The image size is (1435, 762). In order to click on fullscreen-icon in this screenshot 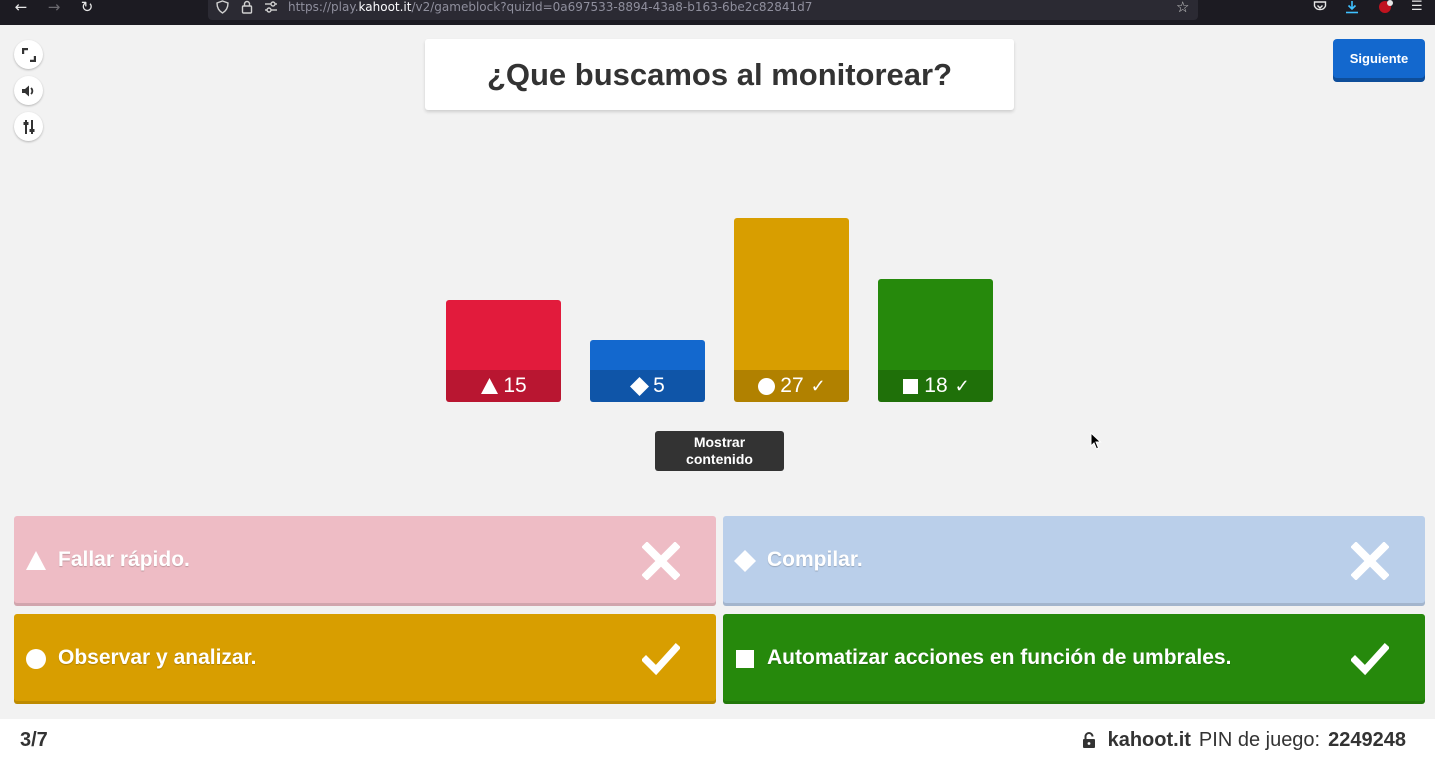, I will do `click(28, 54)`.